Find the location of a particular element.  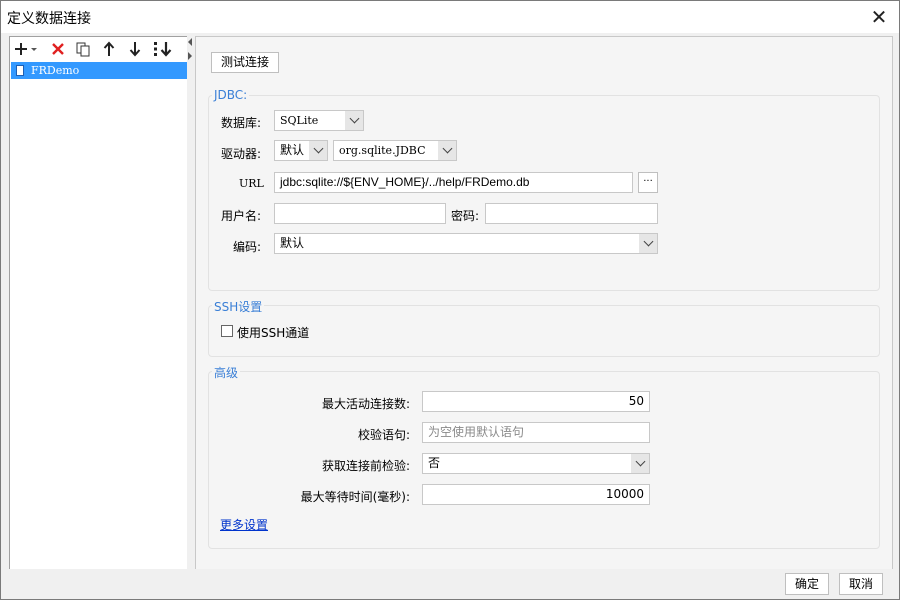

driver-label: 驱动器: is located at coordinates (241, 154).